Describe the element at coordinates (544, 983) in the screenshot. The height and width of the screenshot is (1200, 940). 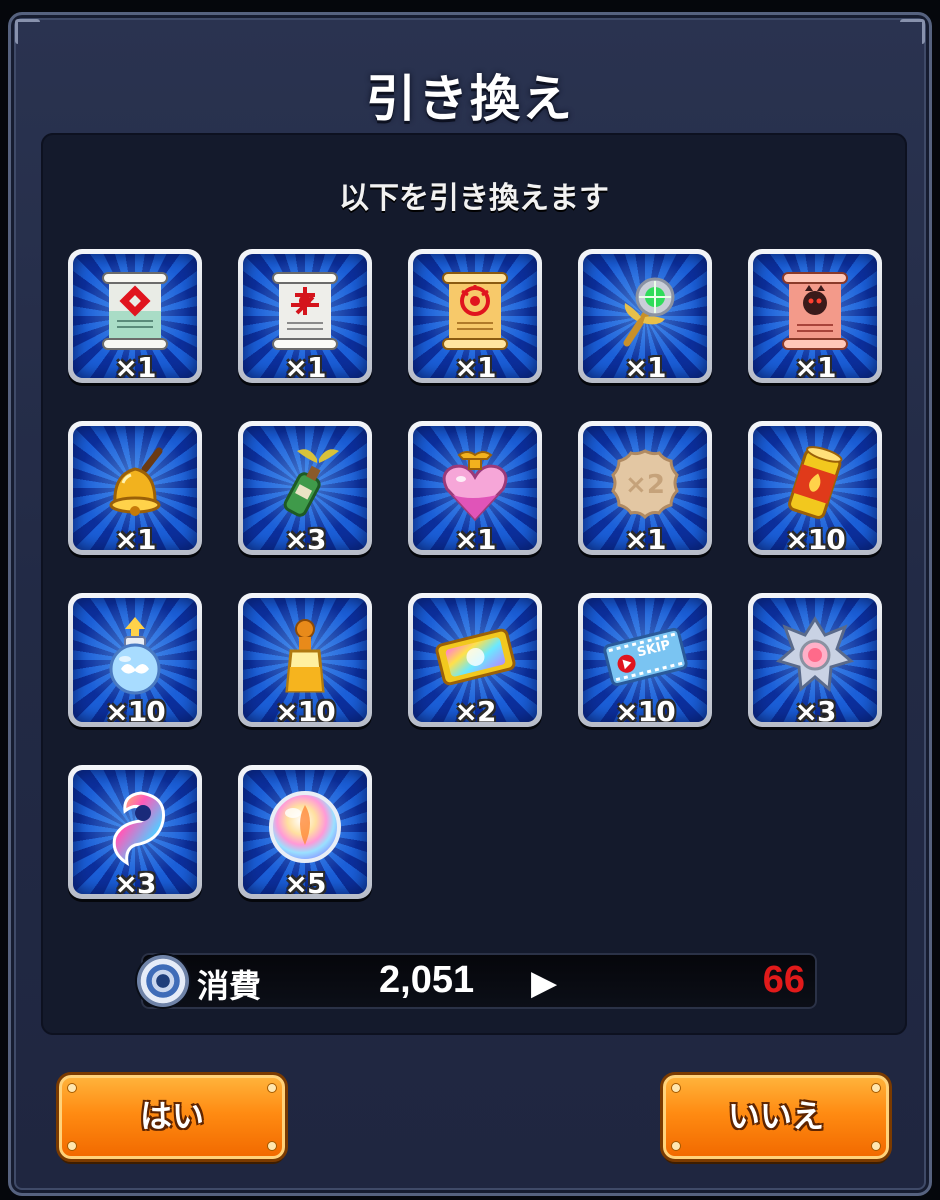
I see `arrow-right-icon: ▶` at that location.